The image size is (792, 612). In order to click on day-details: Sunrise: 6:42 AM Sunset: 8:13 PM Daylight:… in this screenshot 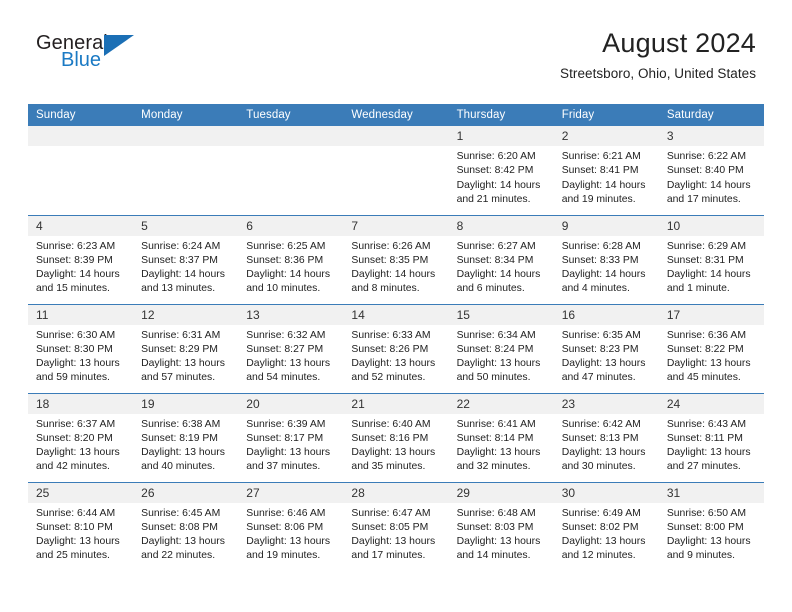, I will do `click(606, 444)`.